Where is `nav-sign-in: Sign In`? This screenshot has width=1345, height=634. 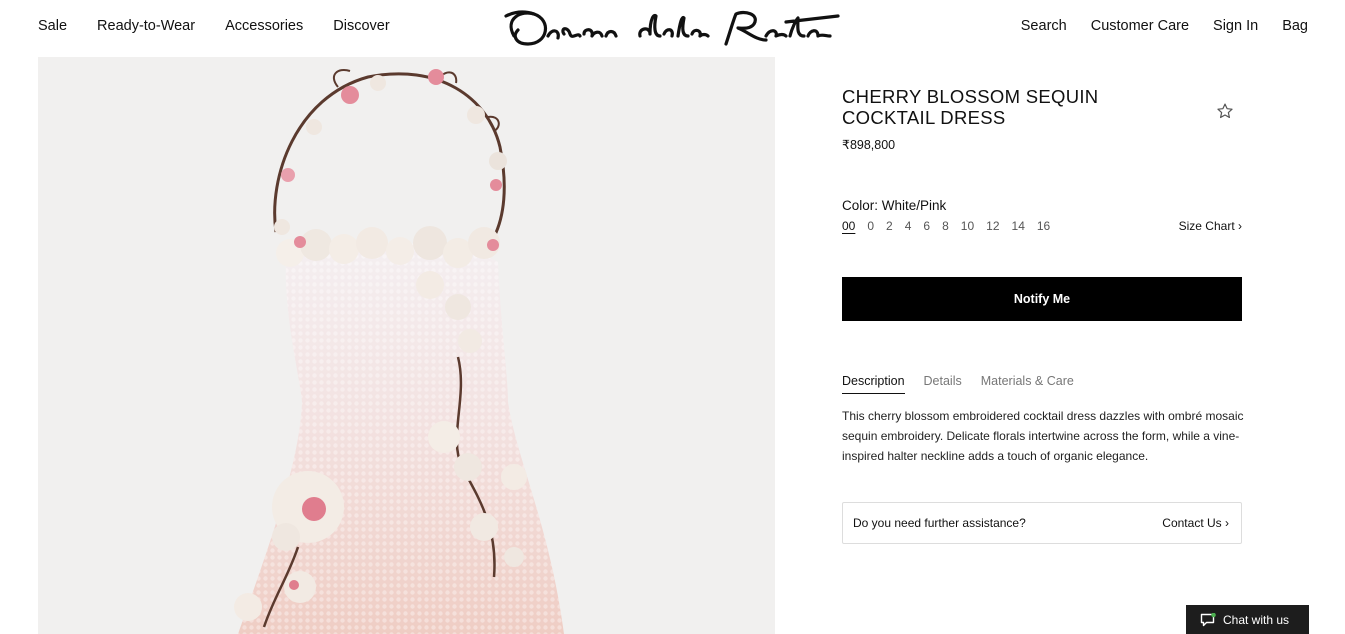
nav-sign-in: Sign In is located at coordinates (1235, 26).